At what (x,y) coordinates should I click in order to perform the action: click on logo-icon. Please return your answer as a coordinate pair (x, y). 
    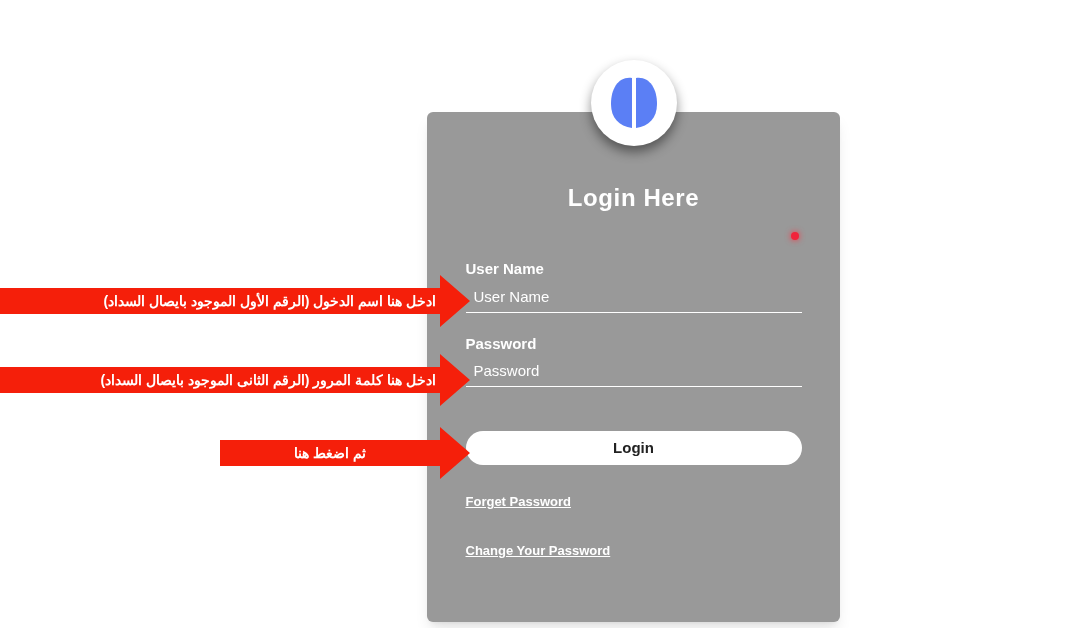
    Looking at the image, I should click on (634, 103).